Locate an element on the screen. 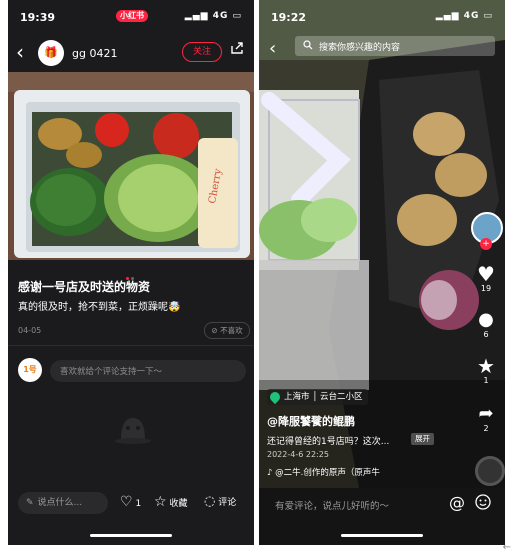  share-button: ➦ 2 is located at coordinates (486, 418).